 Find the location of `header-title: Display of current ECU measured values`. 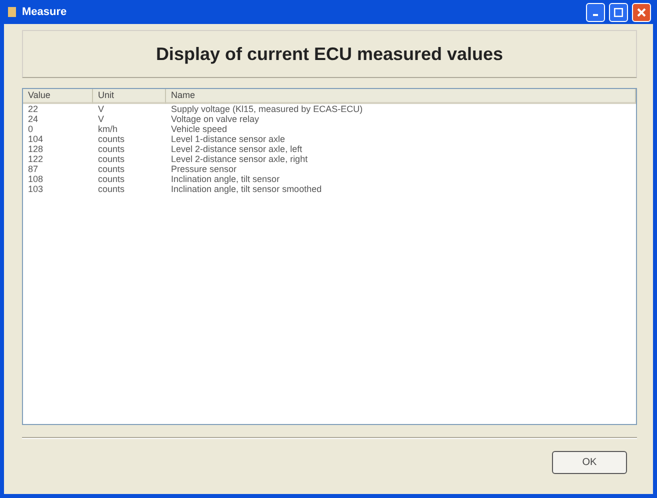

header-title: Display of current ECU measured values is located at coordinates (329, 54).